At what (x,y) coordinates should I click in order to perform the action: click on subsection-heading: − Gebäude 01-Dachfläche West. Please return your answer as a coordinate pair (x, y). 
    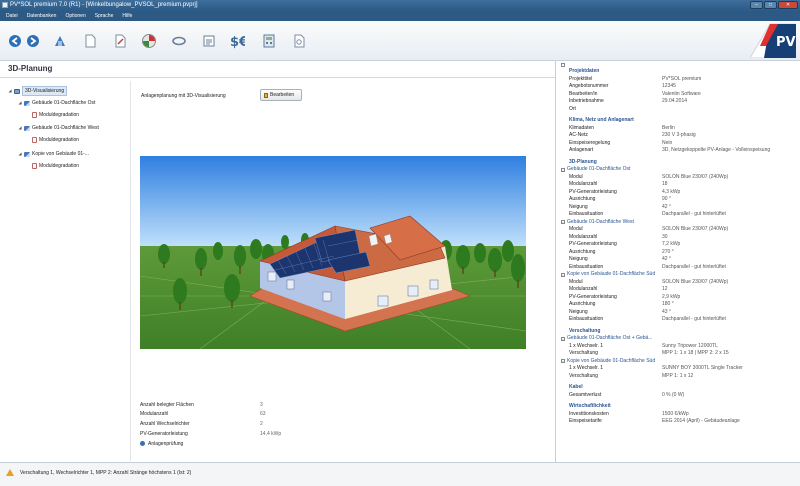
    Looking at the image, I should click on (597, 222).